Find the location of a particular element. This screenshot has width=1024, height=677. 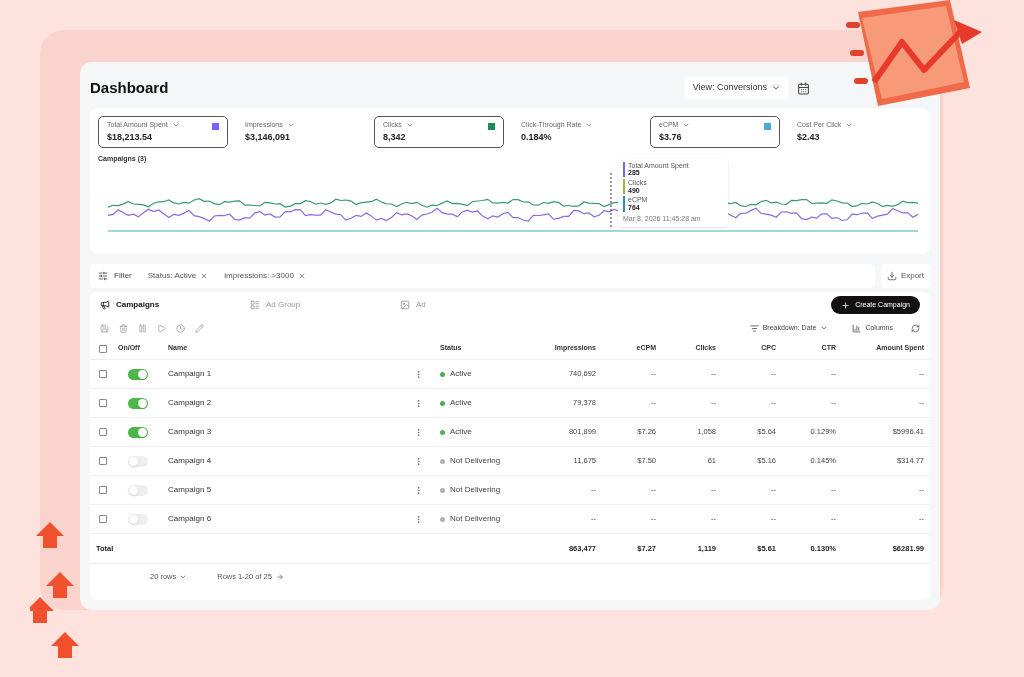

megaphone-icon is located at coordinates (105, 305).